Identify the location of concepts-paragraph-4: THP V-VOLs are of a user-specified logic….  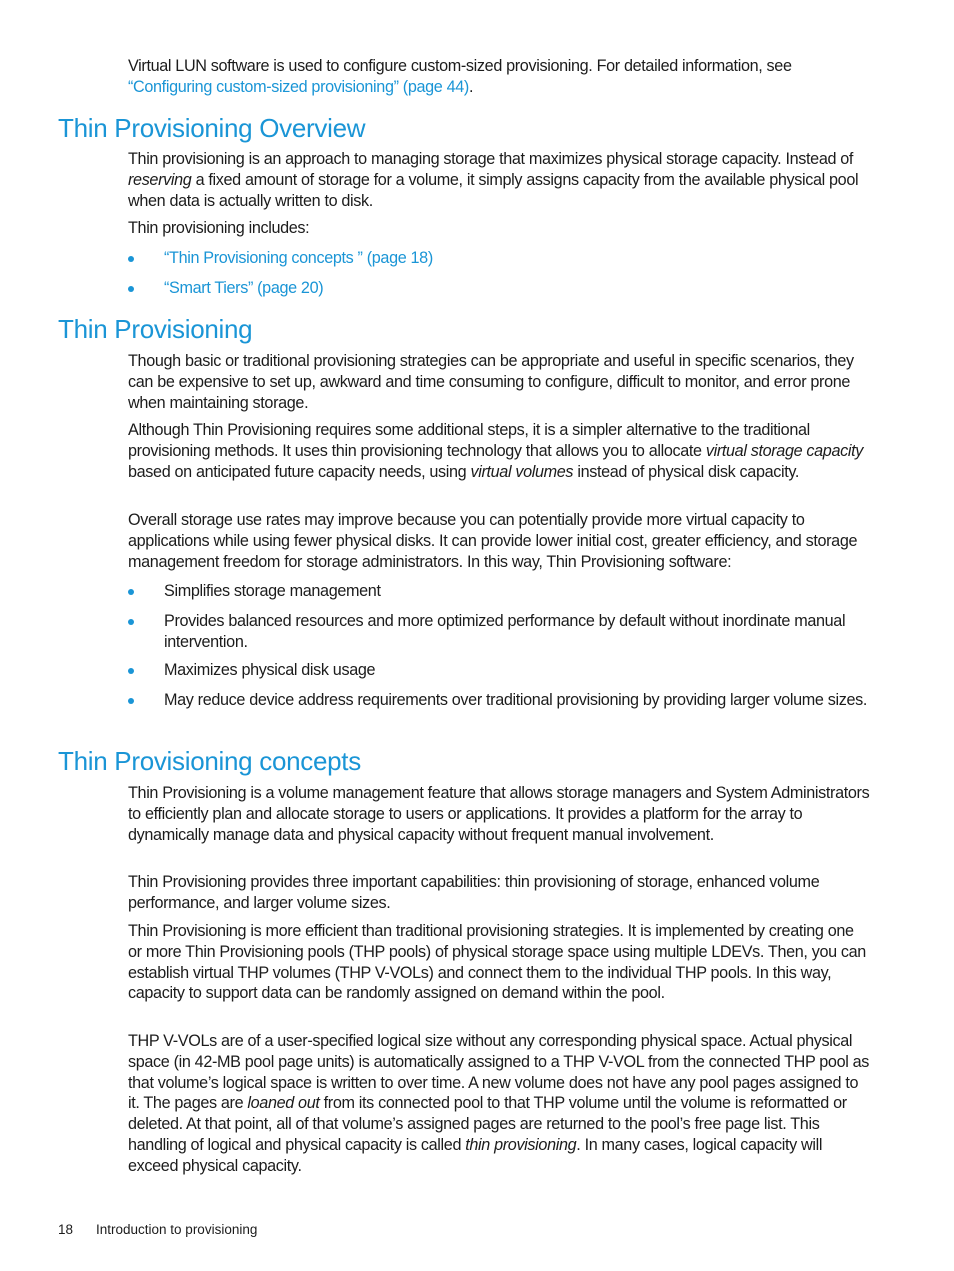
(499, 1103).